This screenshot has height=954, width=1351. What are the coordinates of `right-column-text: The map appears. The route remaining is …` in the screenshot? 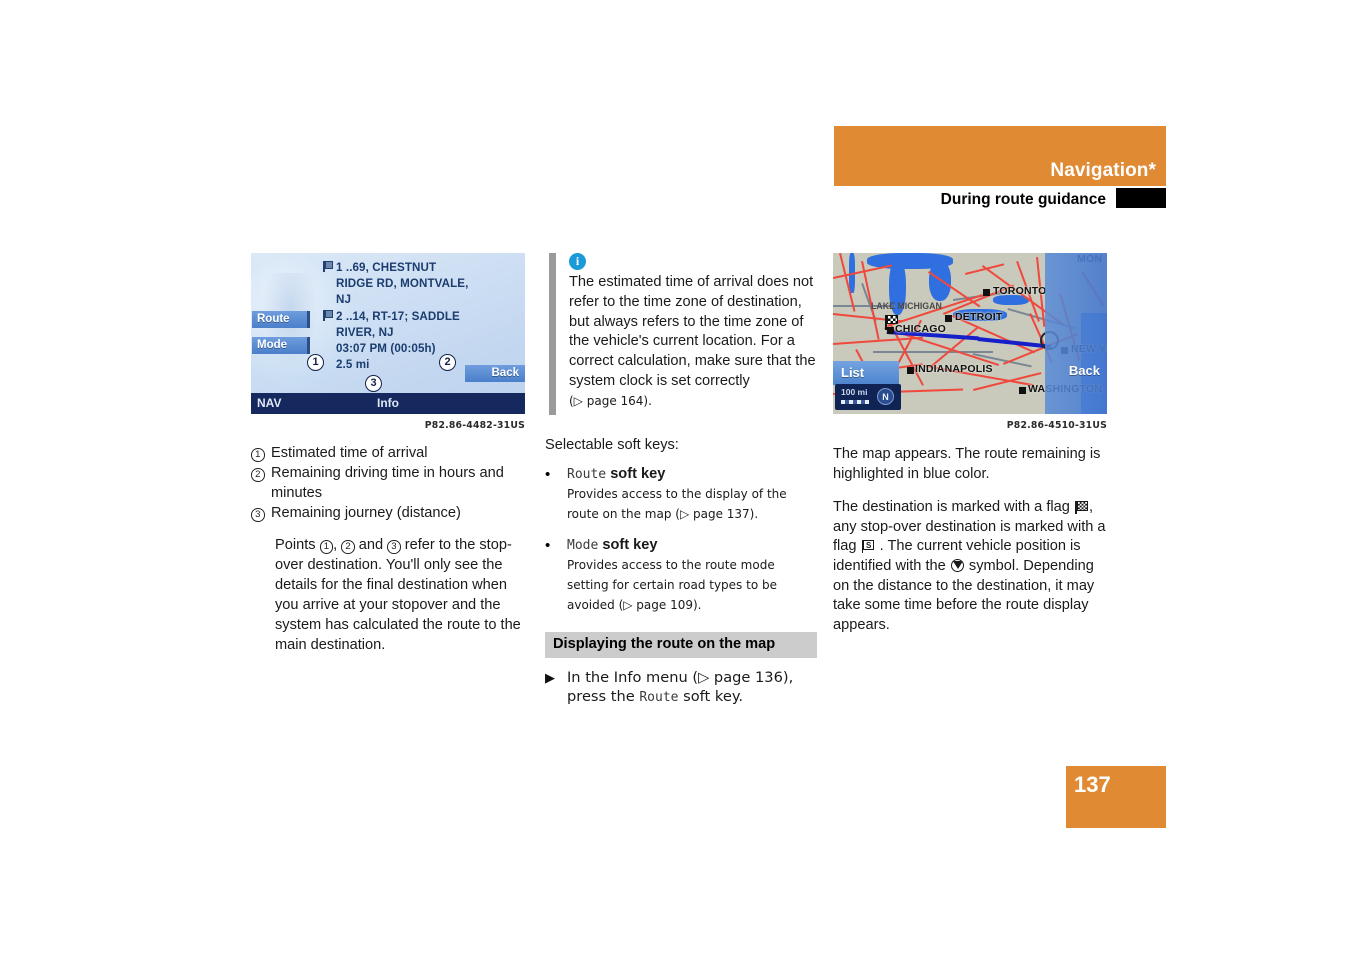 It's located at (970, 540).